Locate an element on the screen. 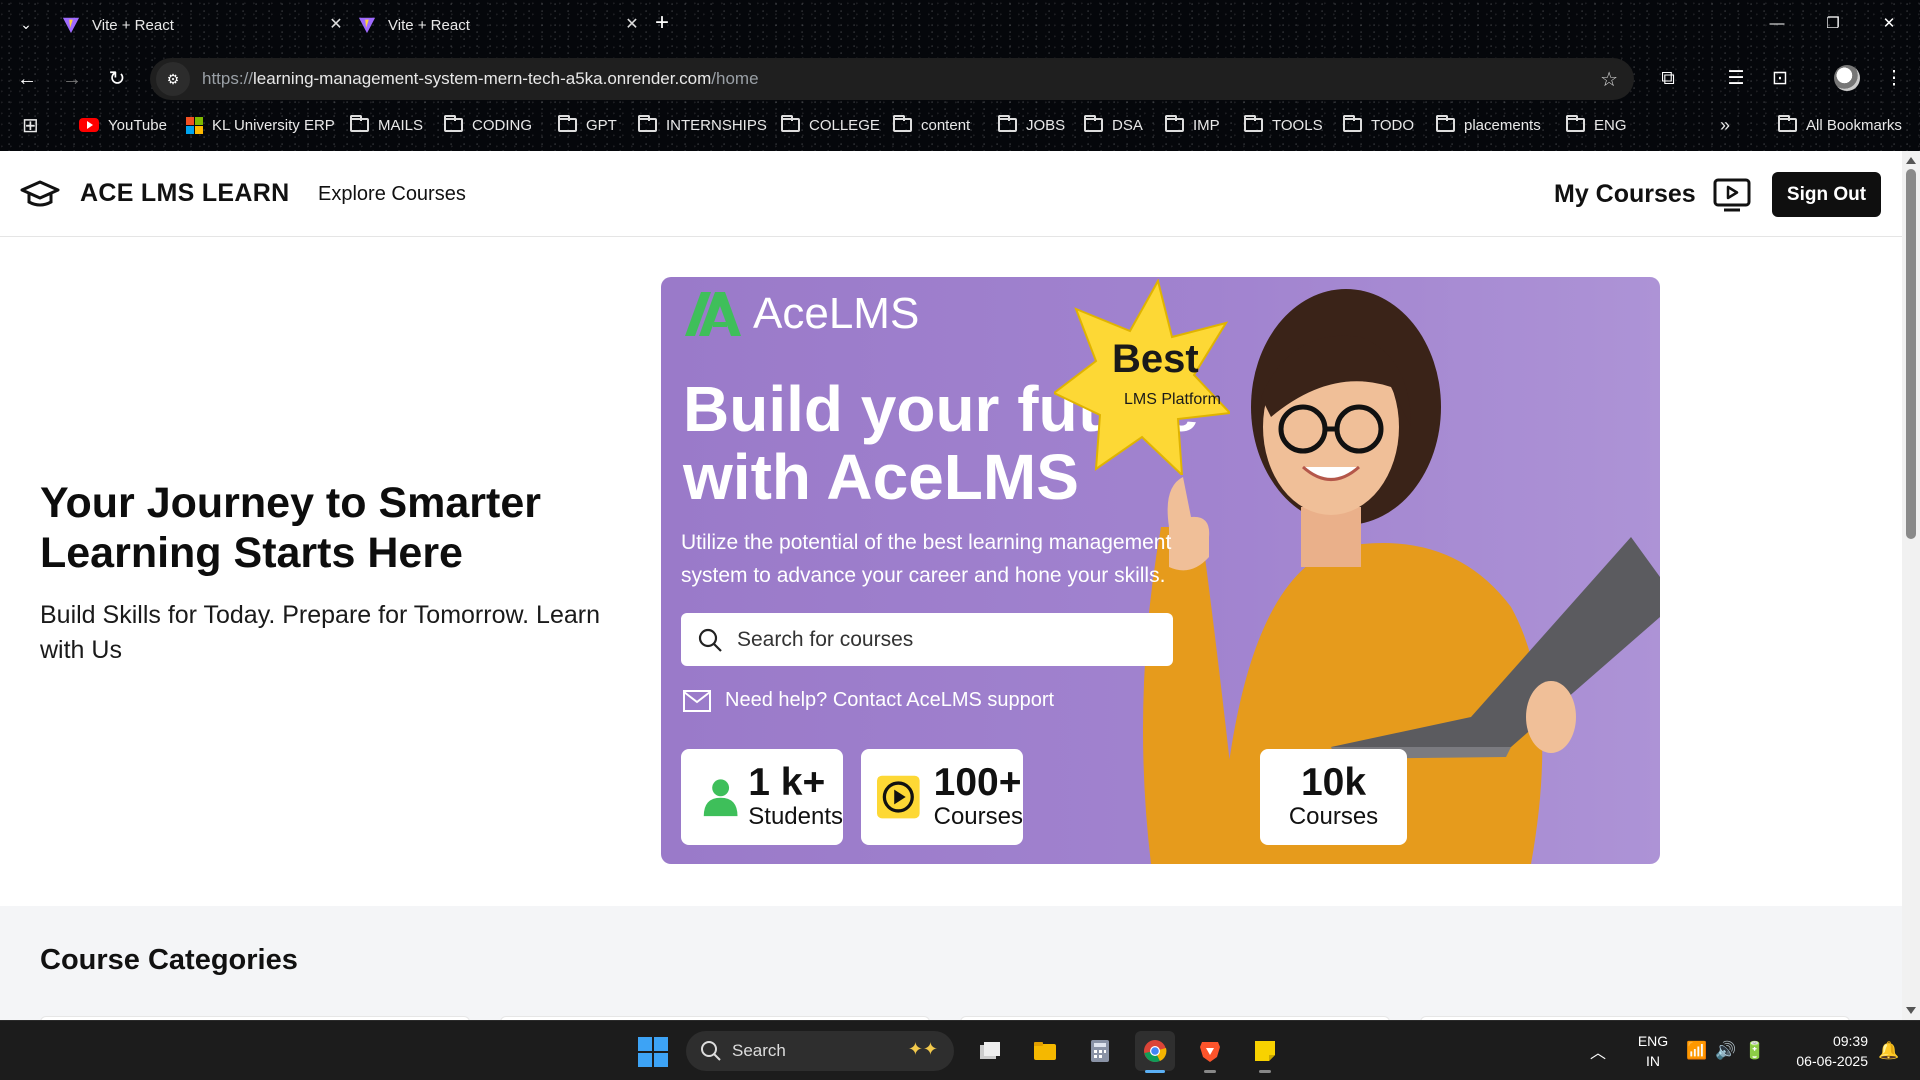  bookmark-folder: TODO is located at coordinates (1378, 125).